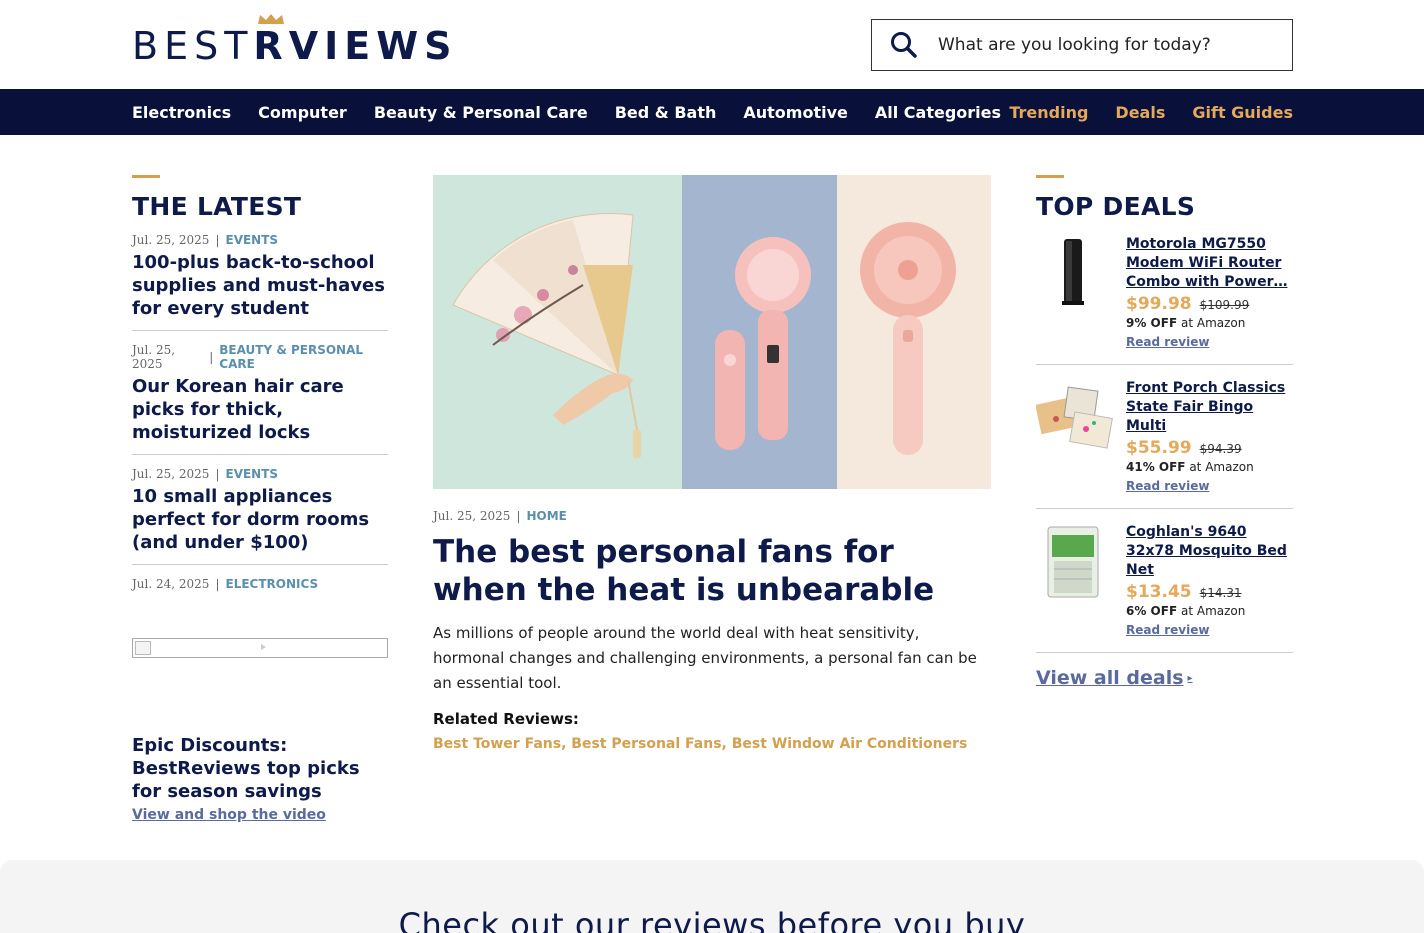 The width and height of the screenshot is (1424, 933). What do you see at coordinates (1159, 592) in the screenshot?
I see `deal-price: $13.45` at bounding box center [1159, 592].